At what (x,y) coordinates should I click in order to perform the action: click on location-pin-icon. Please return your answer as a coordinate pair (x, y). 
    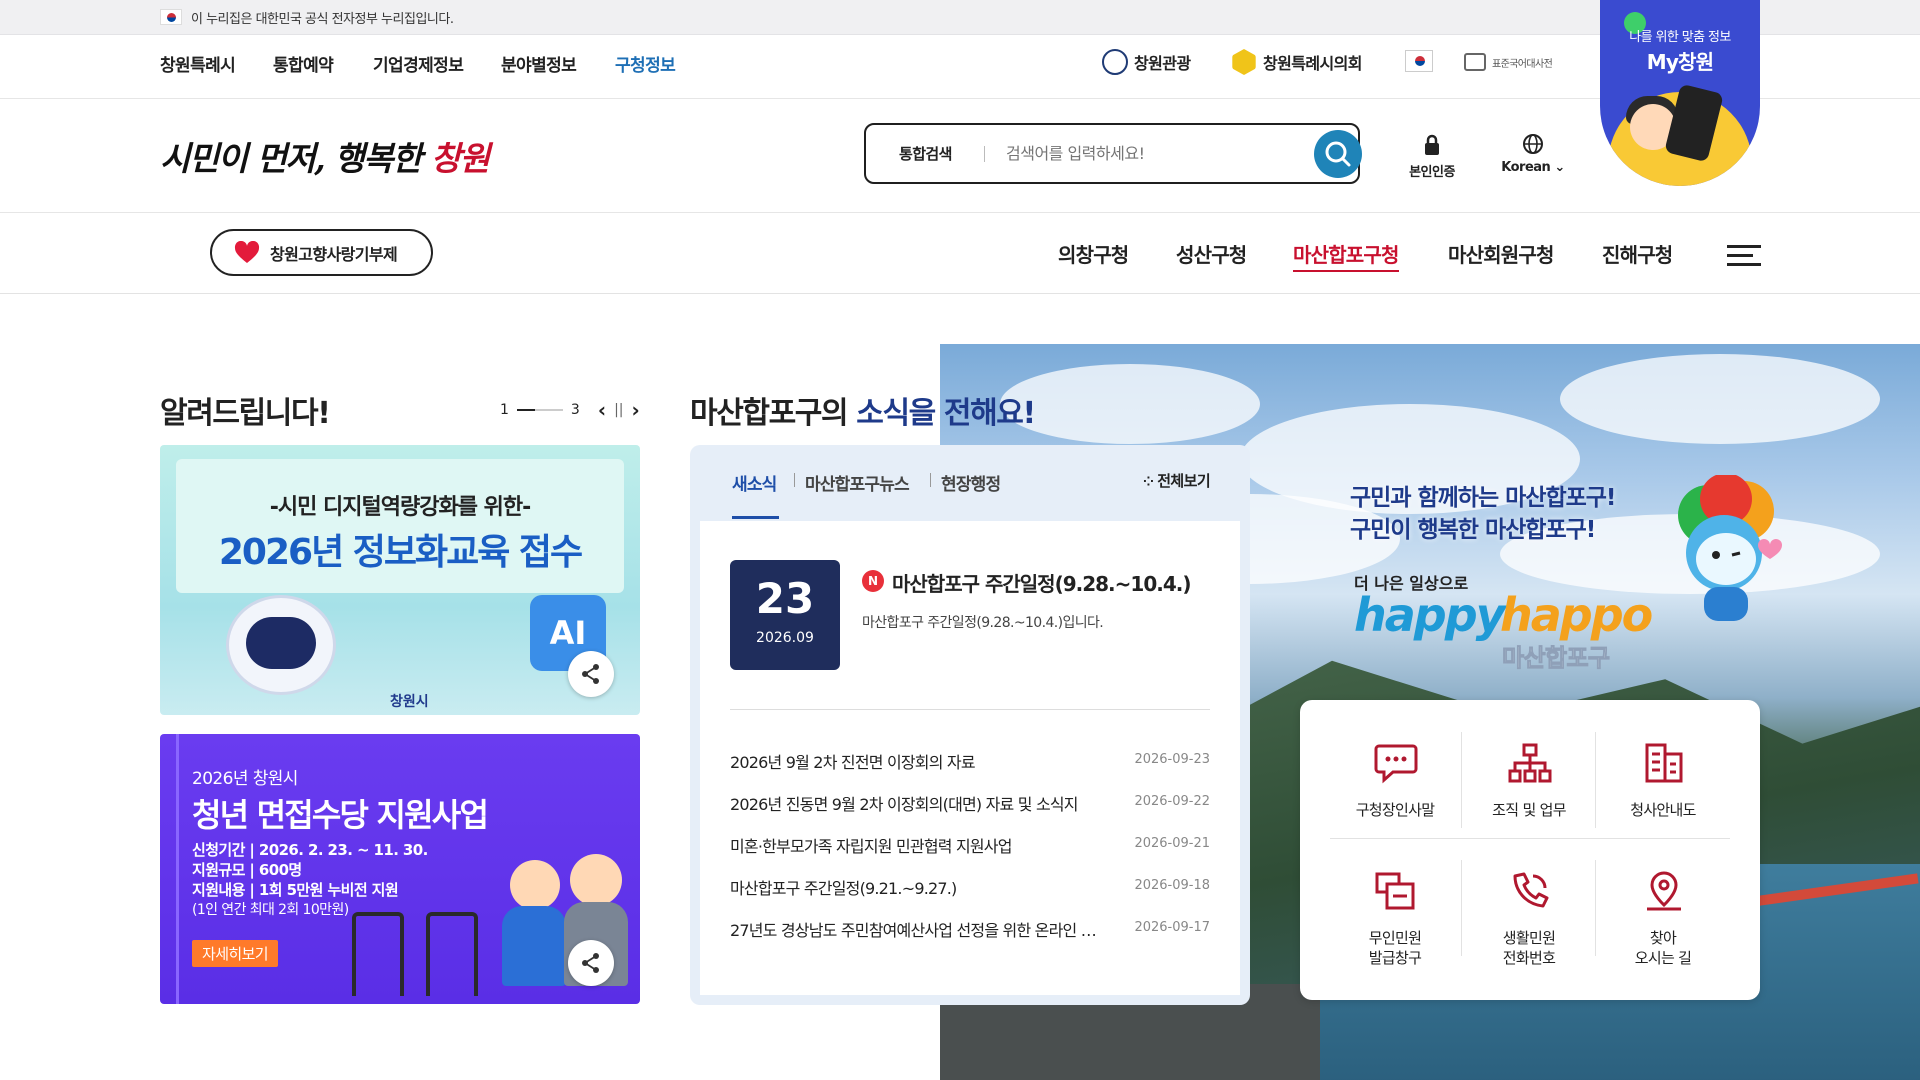
    Looking at the image, I should click on (1664, 891).